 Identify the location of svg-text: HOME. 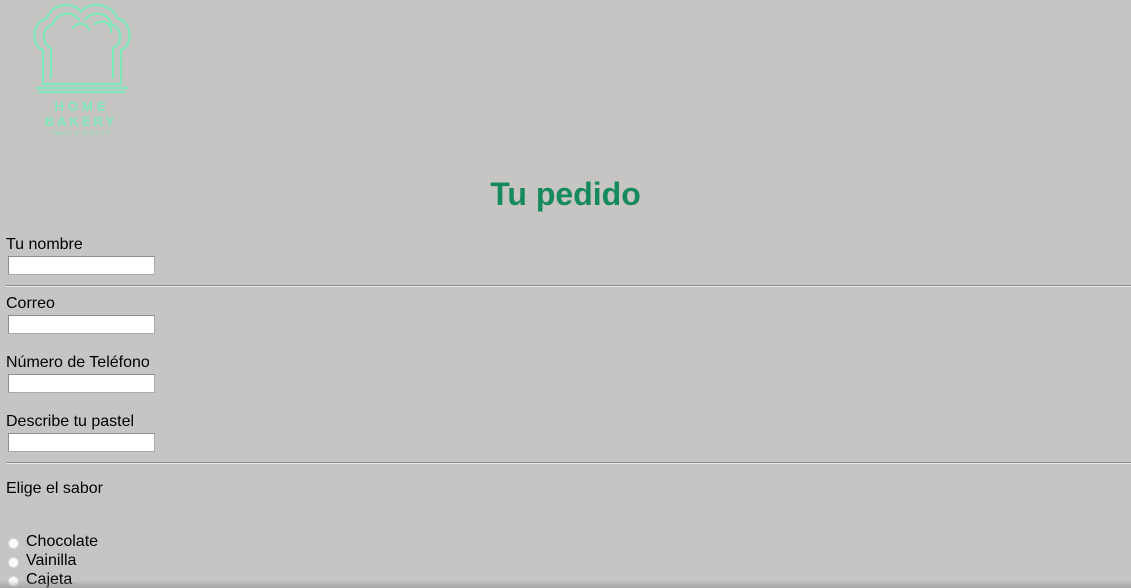
(82, 106).